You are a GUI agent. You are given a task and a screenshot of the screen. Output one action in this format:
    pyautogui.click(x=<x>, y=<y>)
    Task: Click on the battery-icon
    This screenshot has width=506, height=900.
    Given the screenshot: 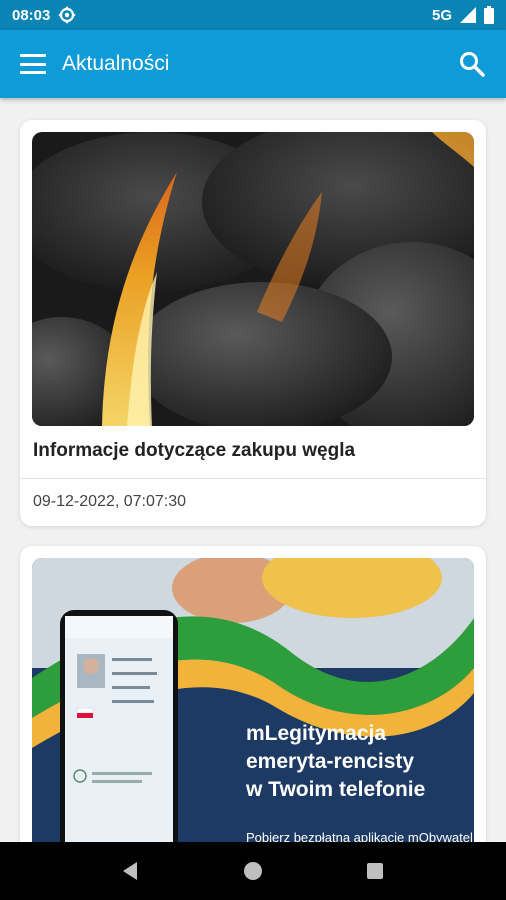 What is the action you would take?
    pyautogui.click(x=489, y=15)
    